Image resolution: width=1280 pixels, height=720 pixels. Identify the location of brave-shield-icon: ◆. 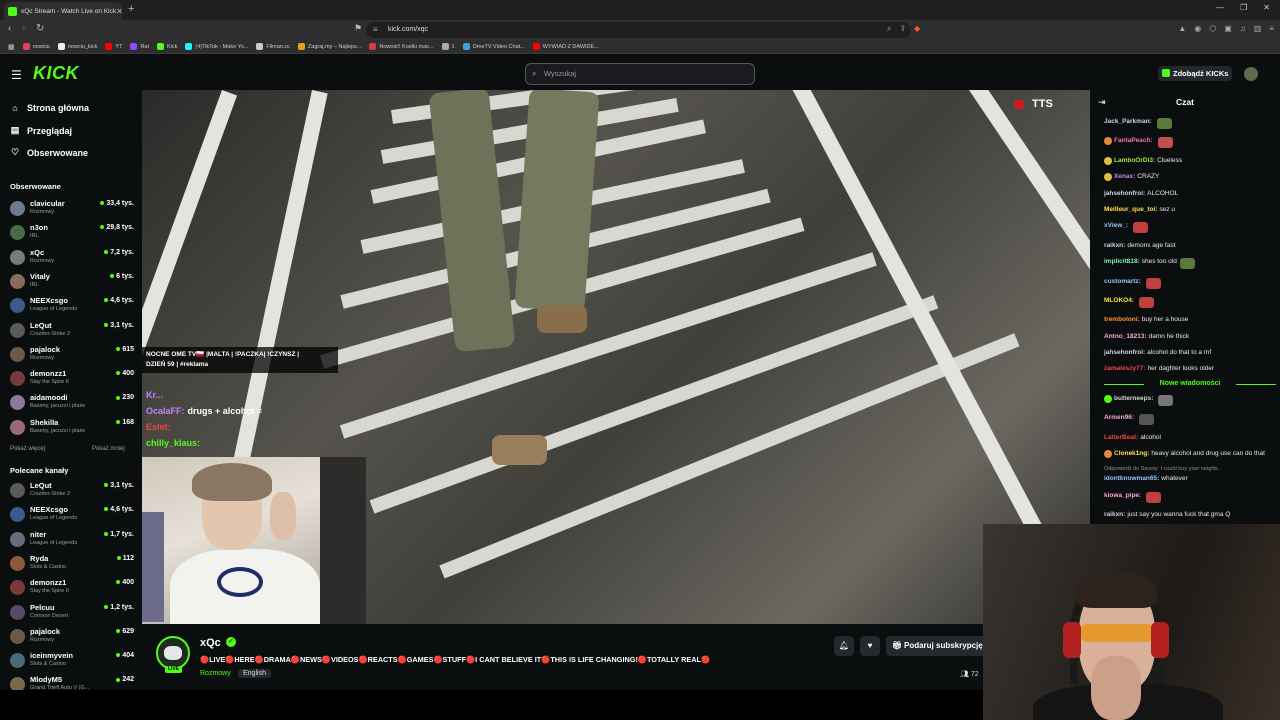
(917, 29).